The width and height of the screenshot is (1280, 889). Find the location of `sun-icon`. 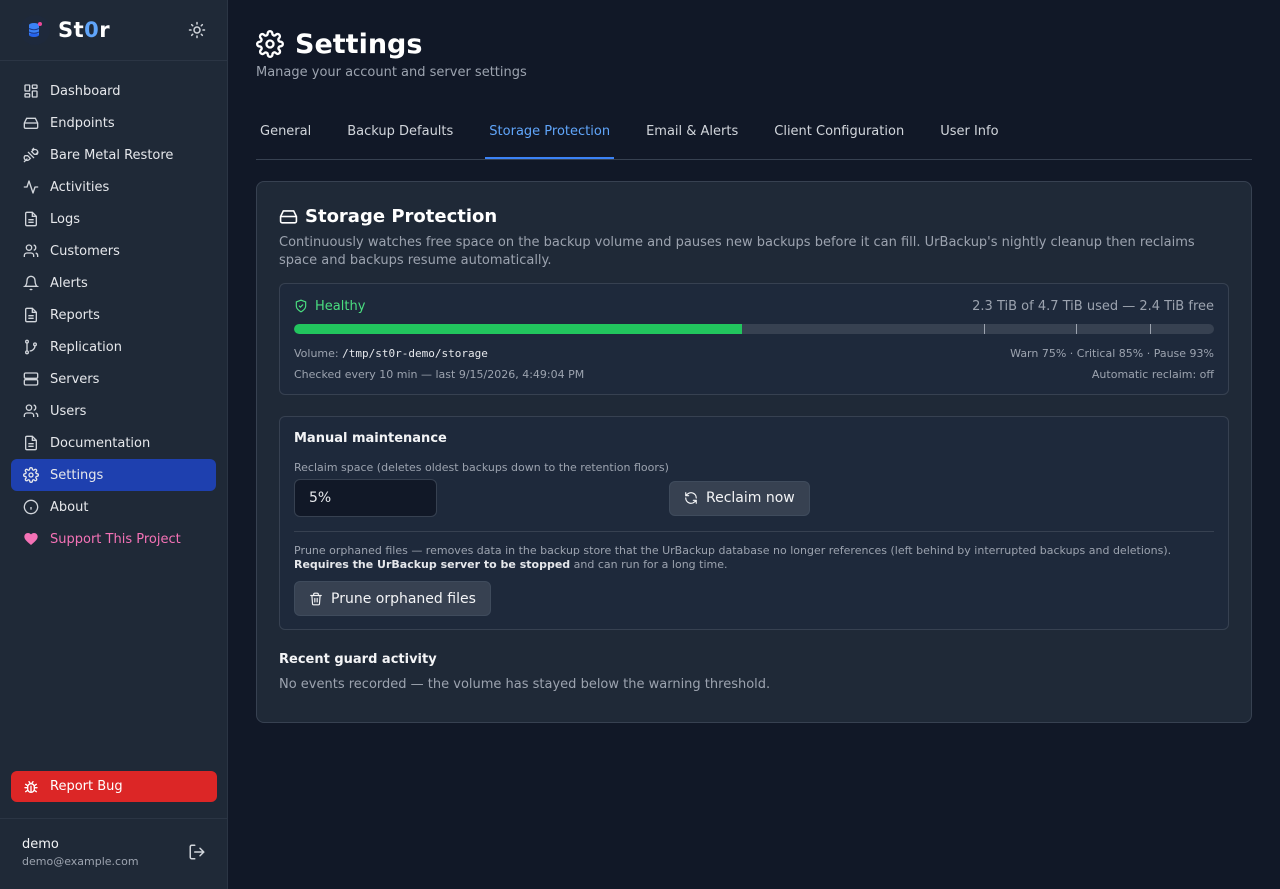

sun-icon is located at coordinates (197, 30).